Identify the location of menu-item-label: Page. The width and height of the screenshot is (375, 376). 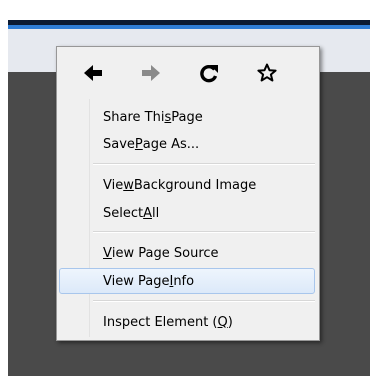
(187, 117).